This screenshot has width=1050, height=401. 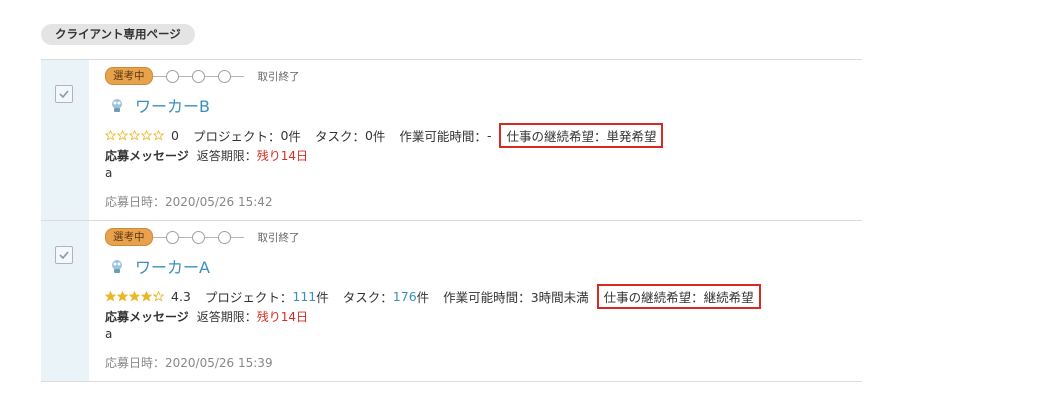 I want to click on available-time-value: -, so click(x=489, y=135).